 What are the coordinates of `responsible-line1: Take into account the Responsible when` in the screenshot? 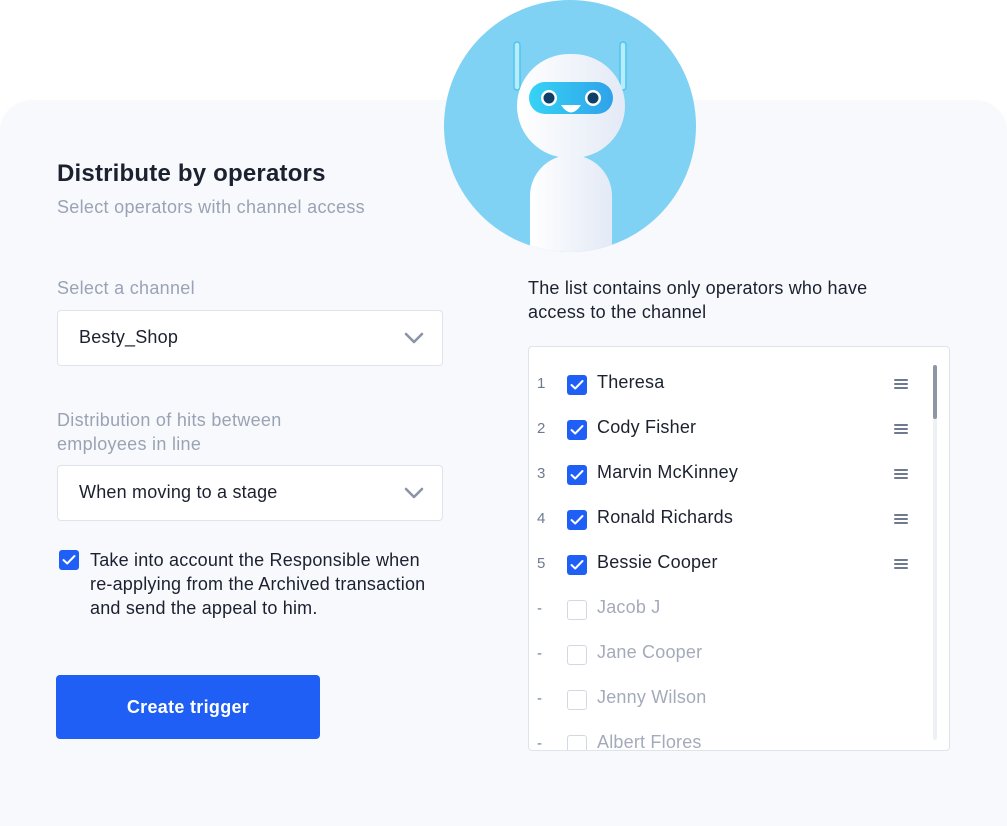 It's located at (255, 560).